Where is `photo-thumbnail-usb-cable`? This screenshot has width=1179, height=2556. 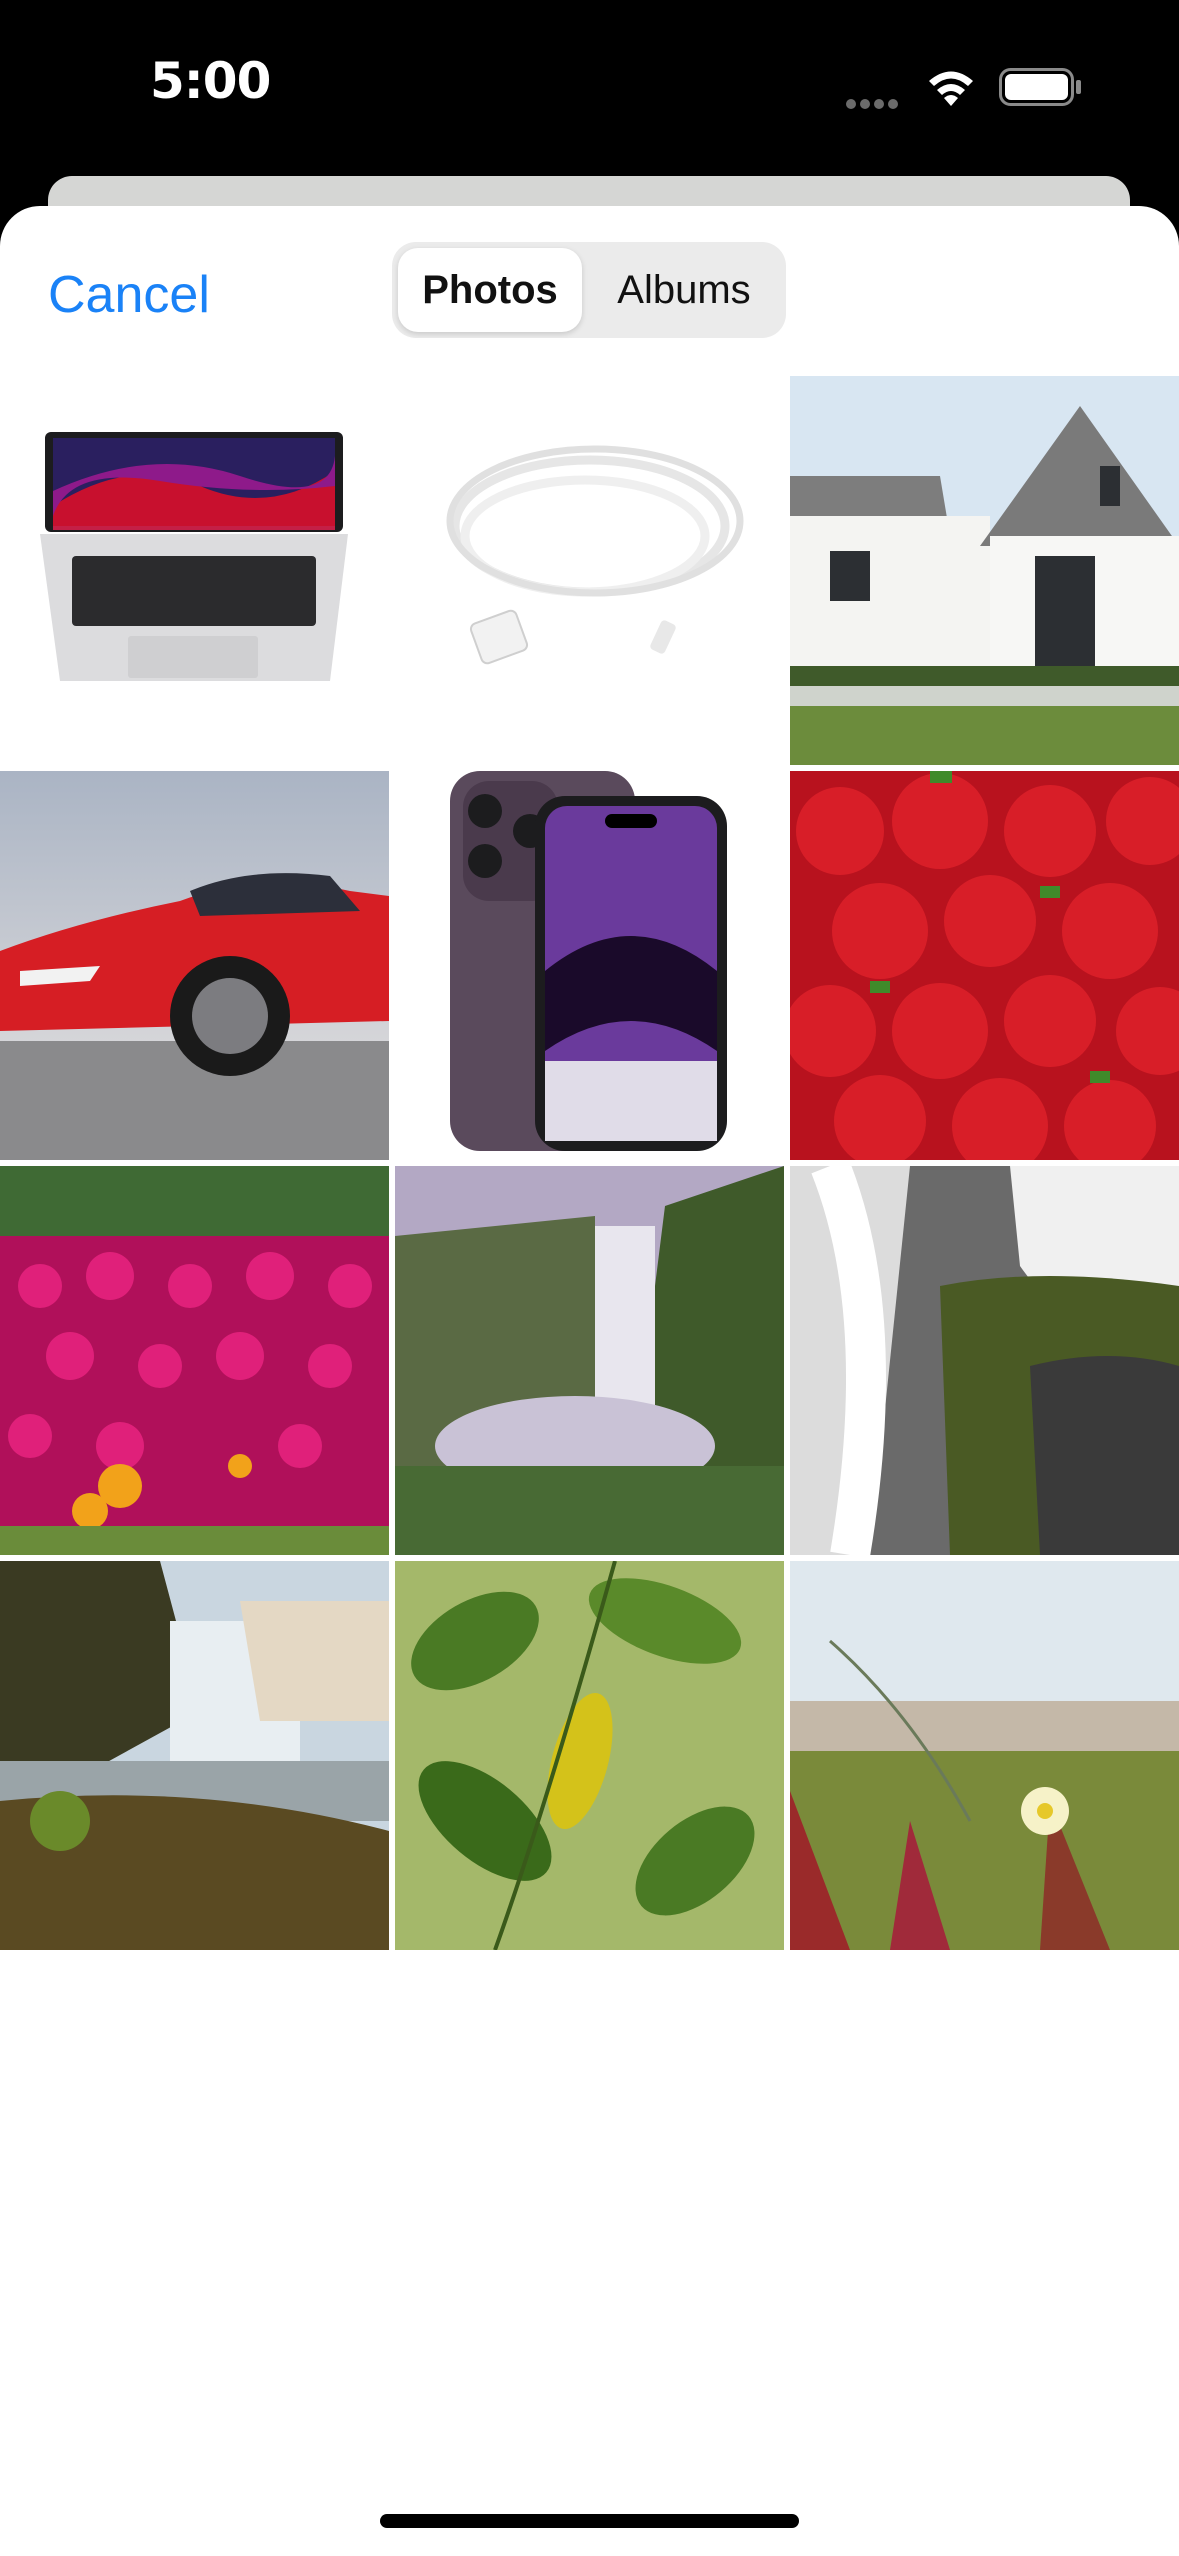 photo-thumbnail-usb-cable is located at coordinates (589, 570).